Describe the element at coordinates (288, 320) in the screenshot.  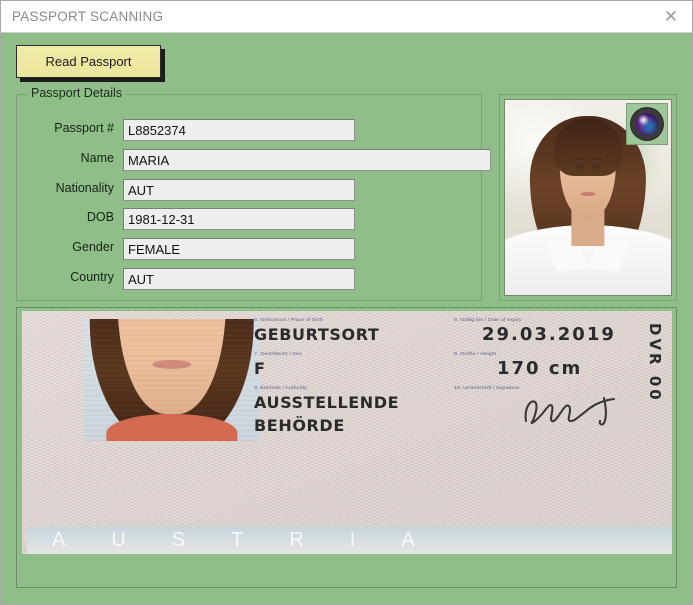
I see `scan-label-birthplace: 6. Geburtsort / Place of birth` at that location.